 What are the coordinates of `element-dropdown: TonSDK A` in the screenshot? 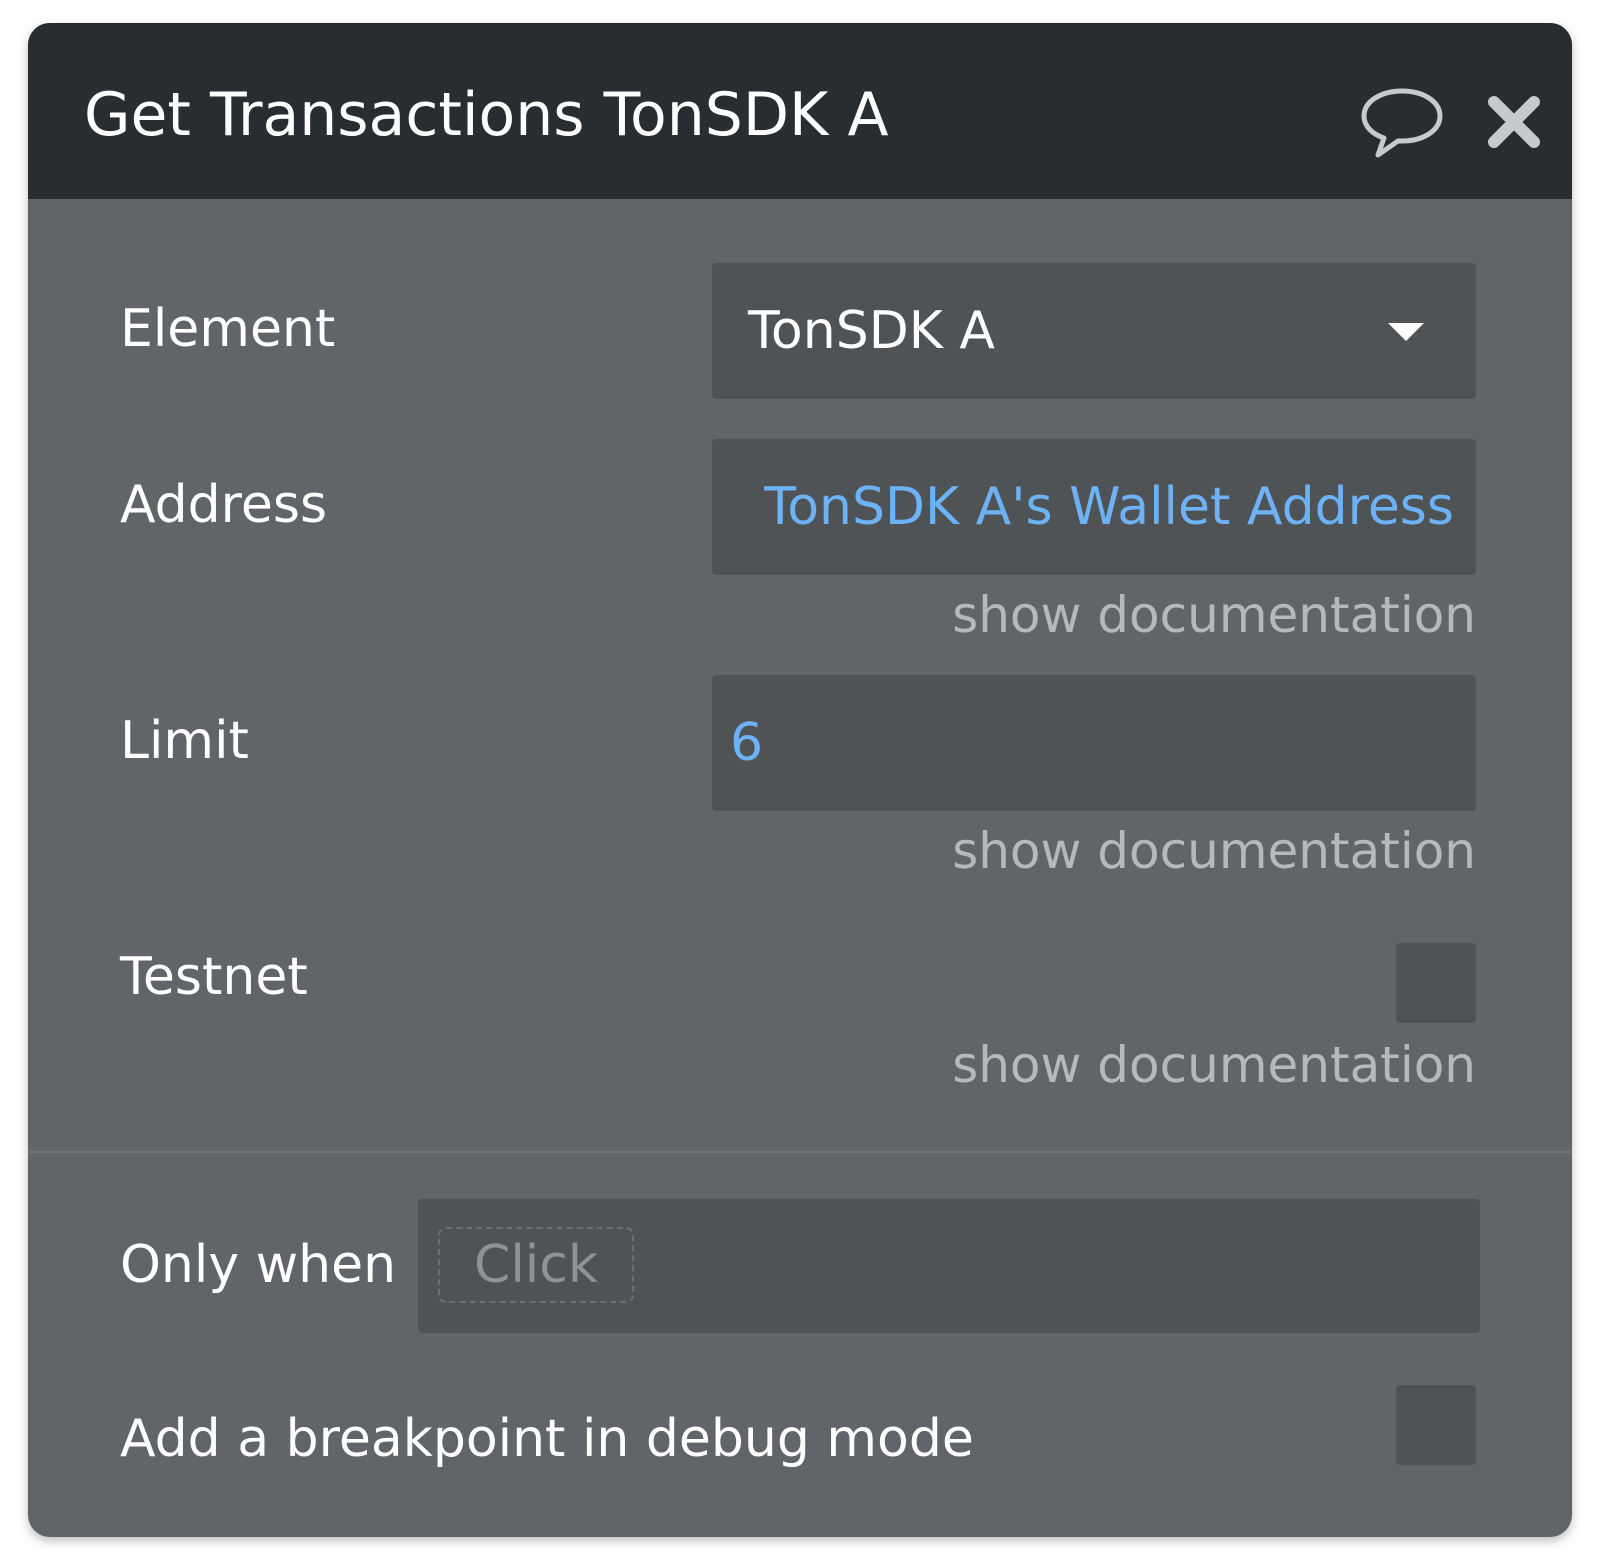 It's located at (1094, 331).